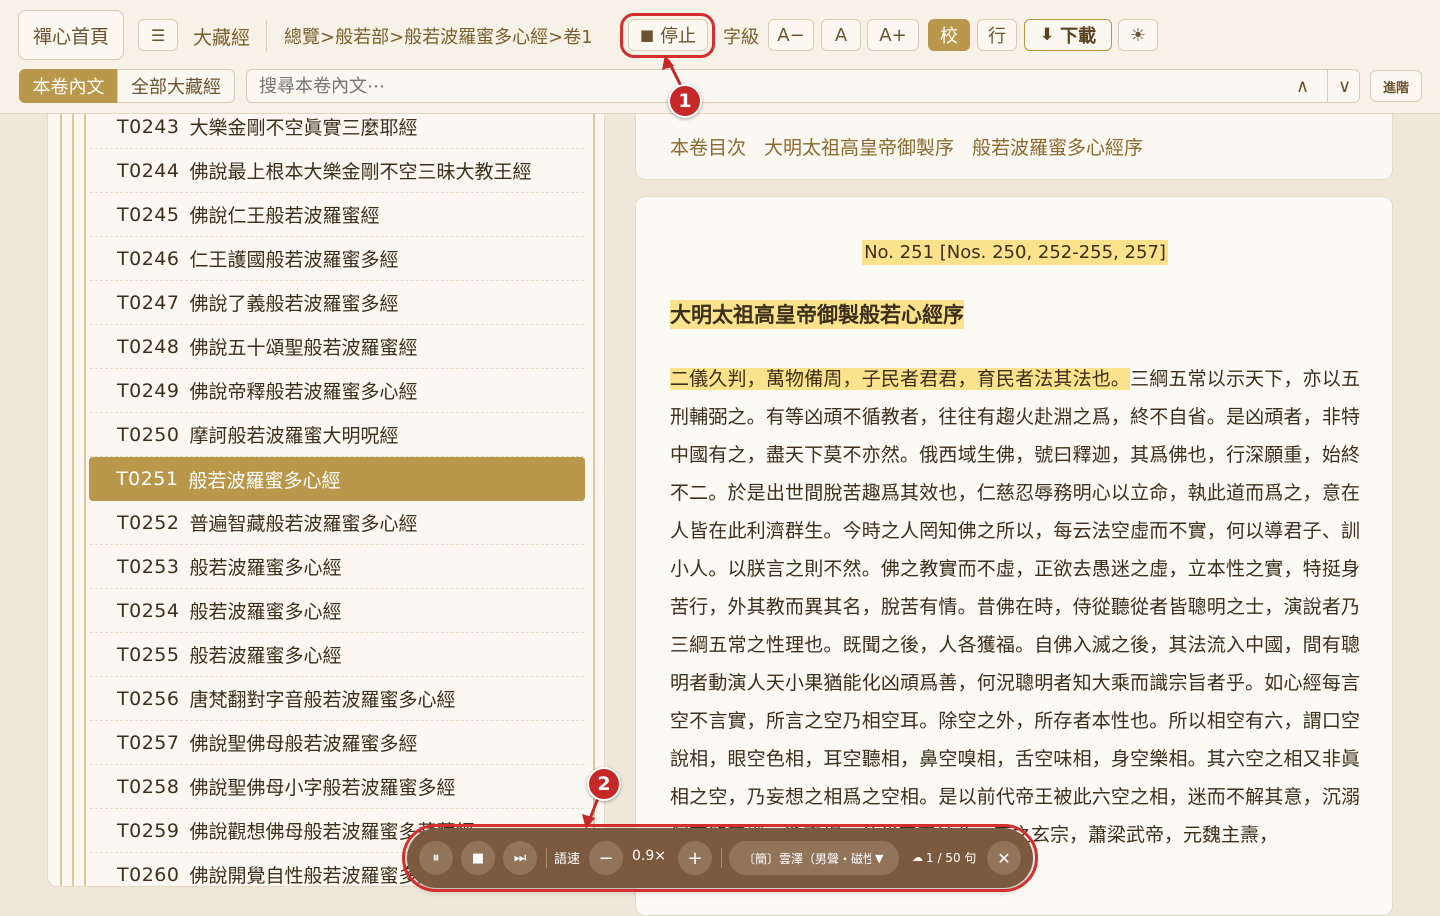 This screenshot has width=1440, height=916. Describe the element at coordinates (1047, 35) in the screenshot. I see `download-icon: ⬇` at that location.